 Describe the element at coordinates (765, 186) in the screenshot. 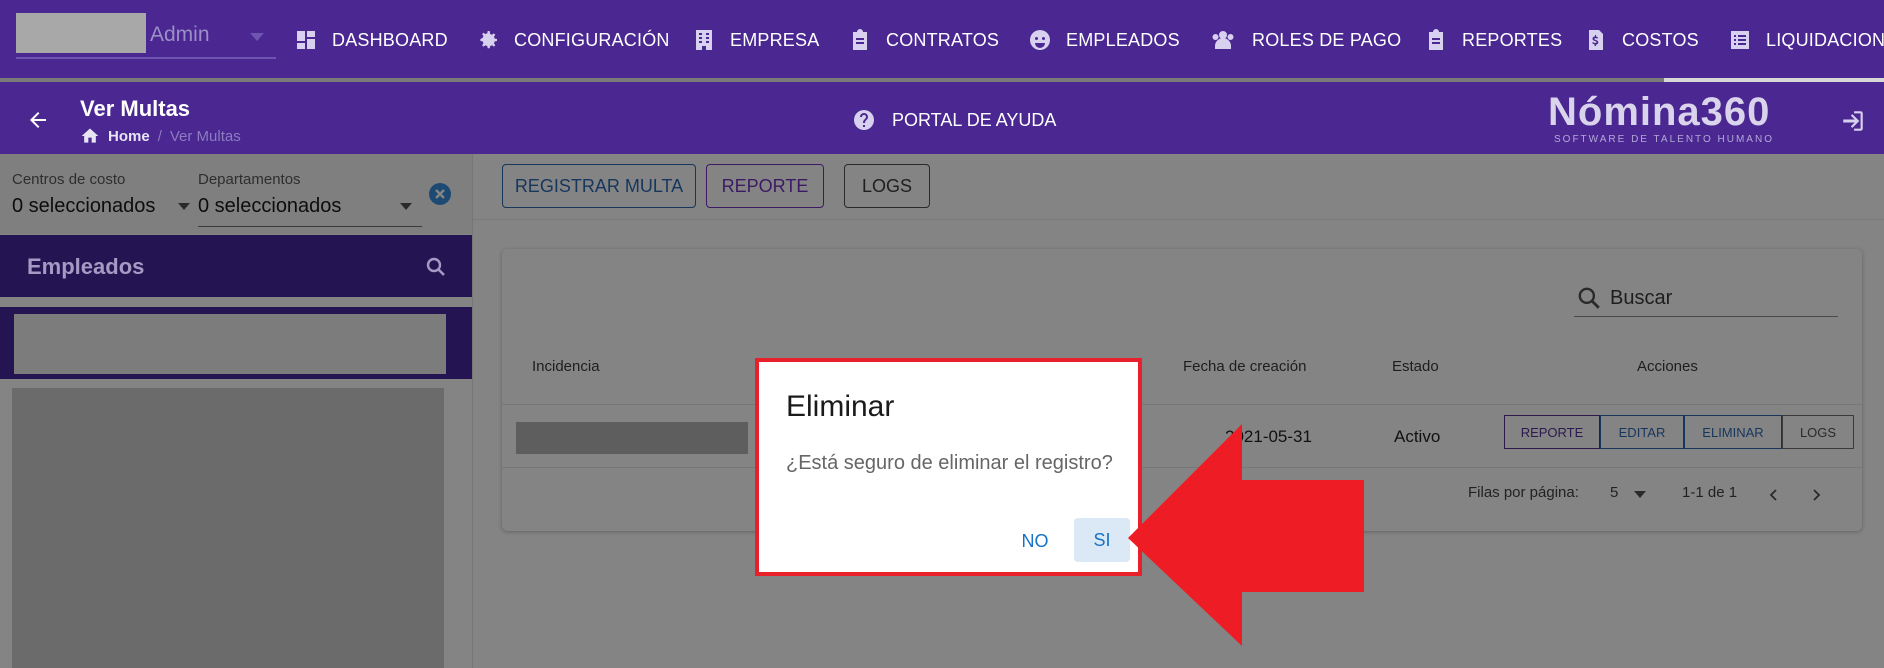

I see `report-button: REPORTE` at that location.